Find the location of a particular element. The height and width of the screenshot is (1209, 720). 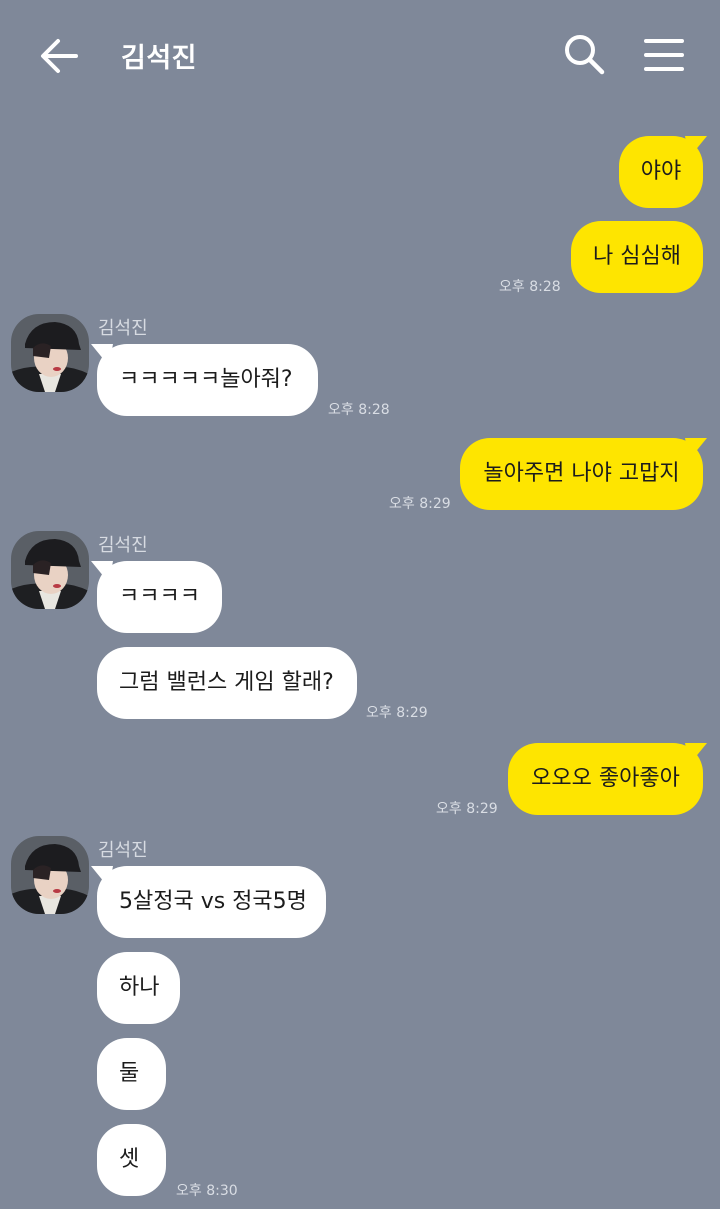

their-message-bubble: 셋 is located at coordinates (131, 1160).